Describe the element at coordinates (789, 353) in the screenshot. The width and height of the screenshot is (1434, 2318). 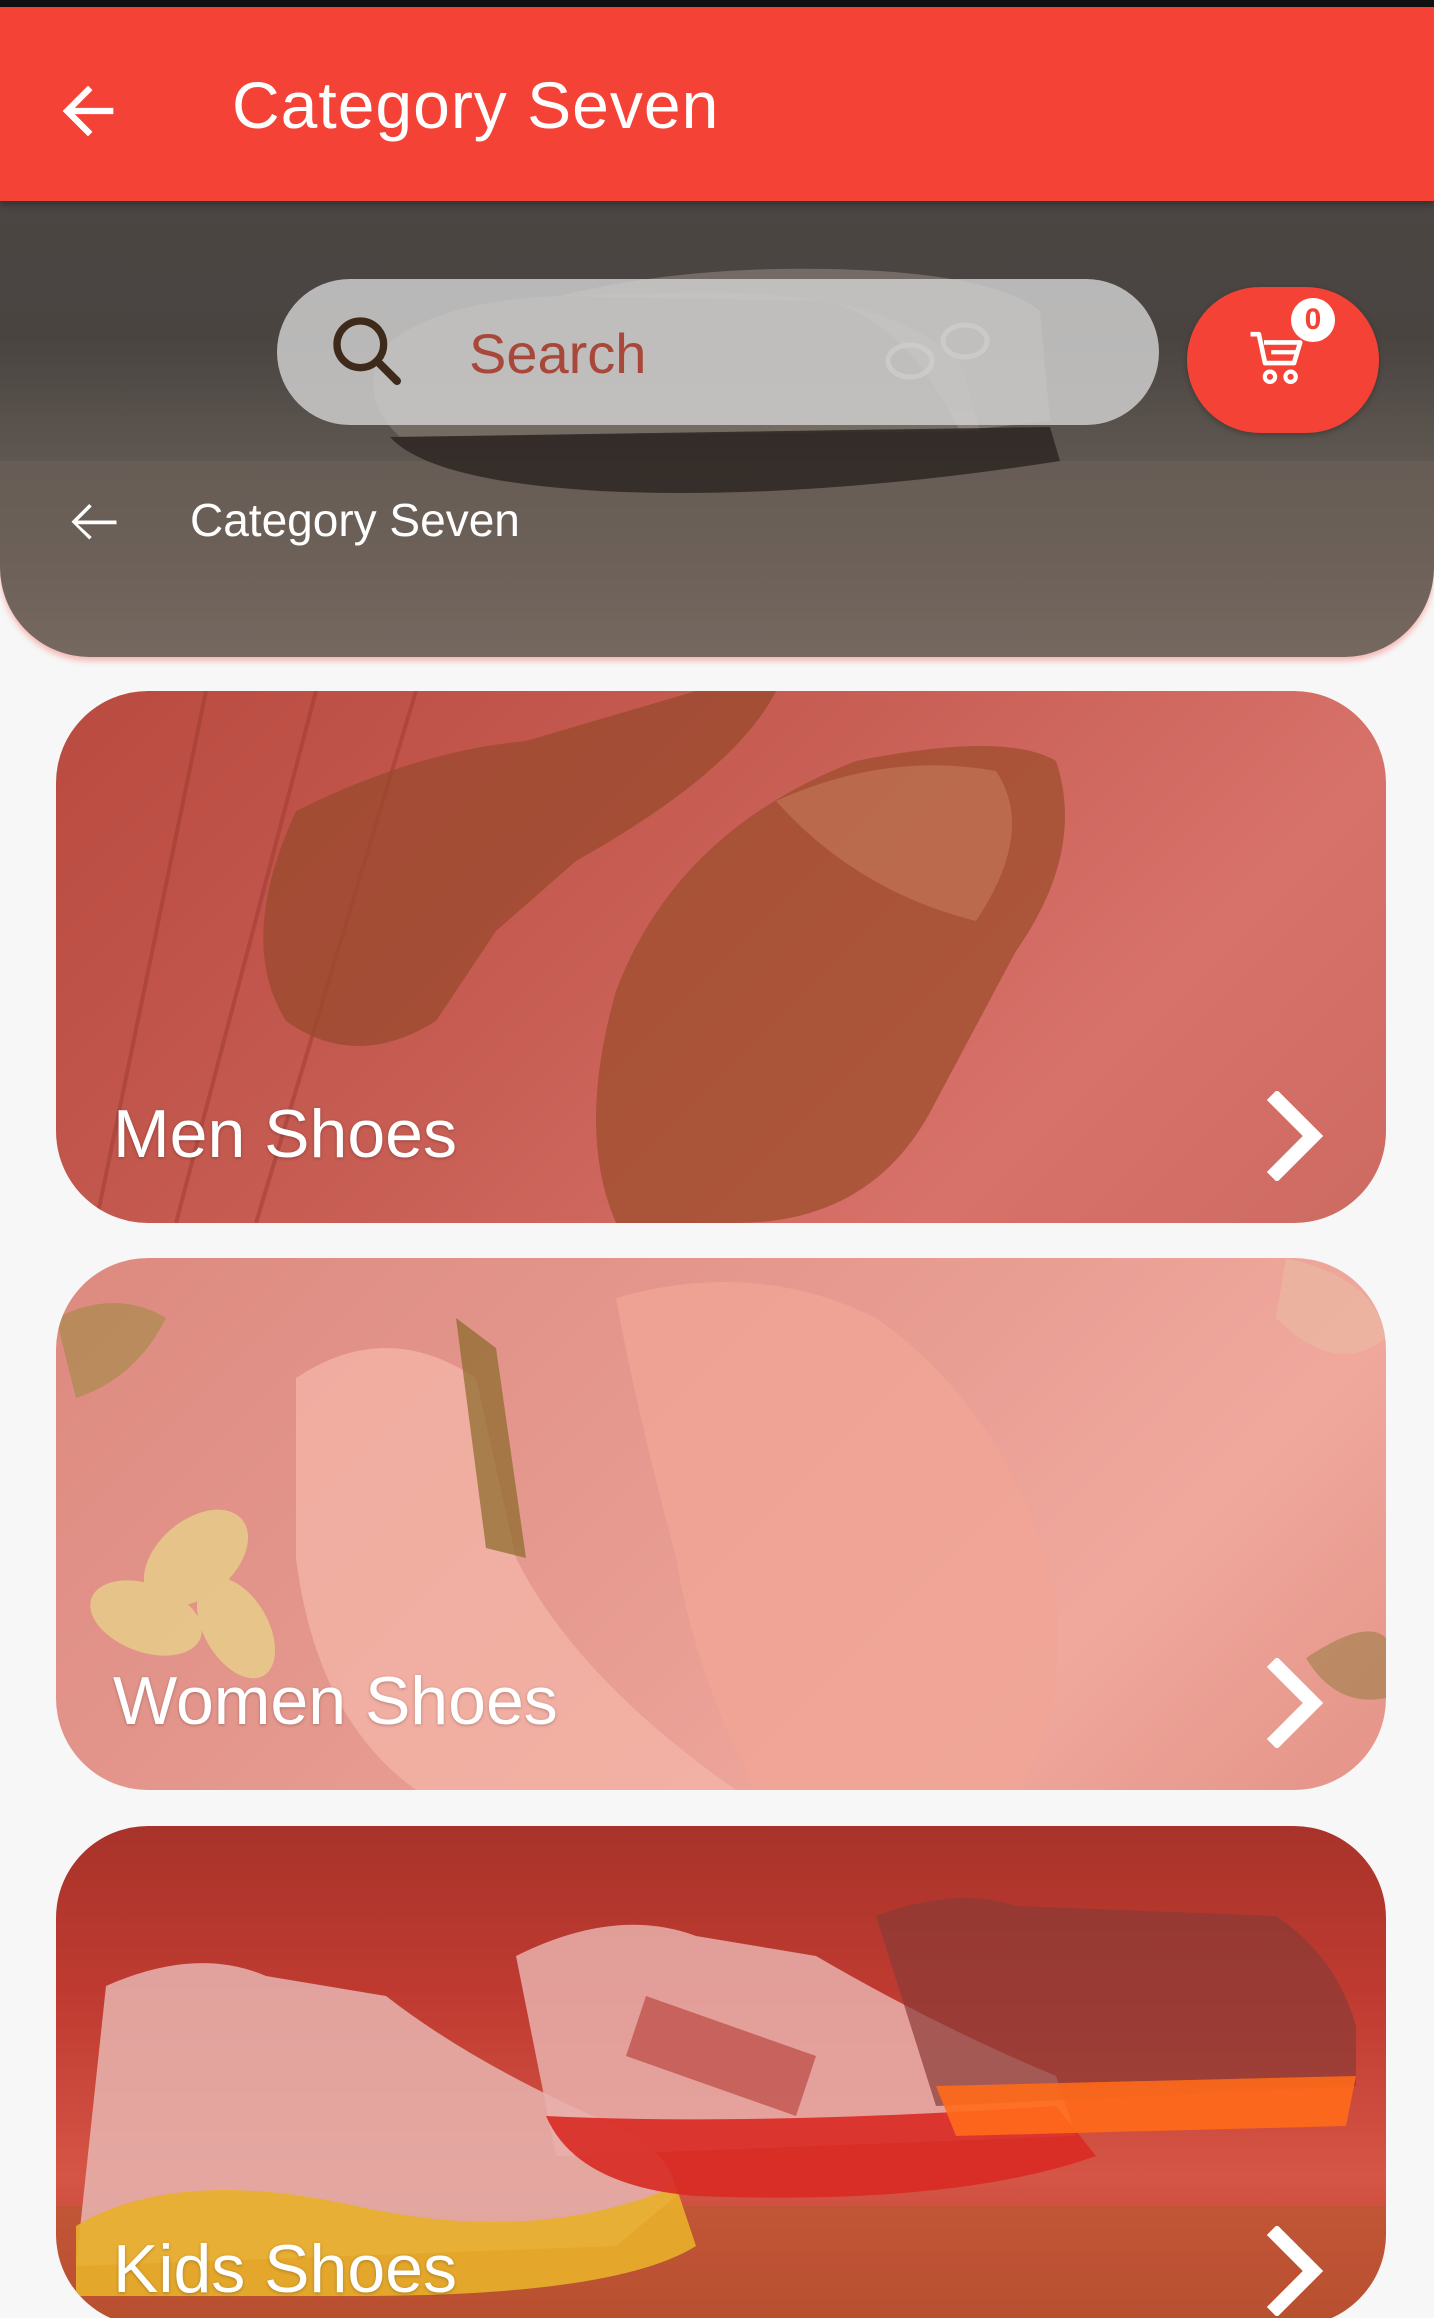
I see `search-input` at that location.